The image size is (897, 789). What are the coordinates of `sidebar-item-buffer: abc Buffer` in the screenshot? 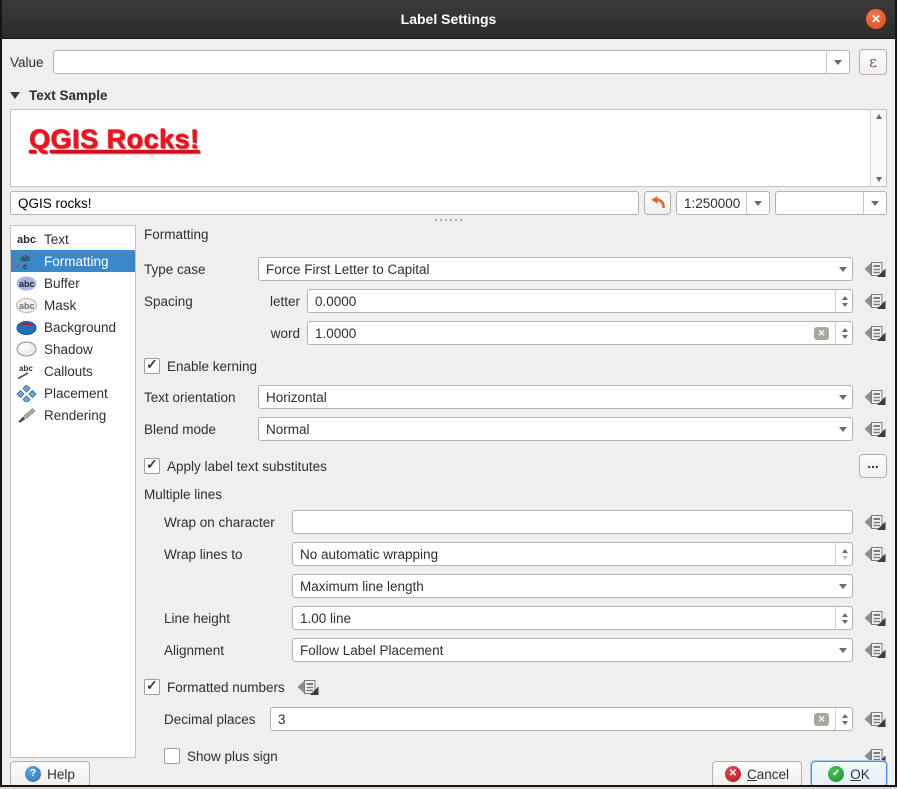 It's located at (73, 283).